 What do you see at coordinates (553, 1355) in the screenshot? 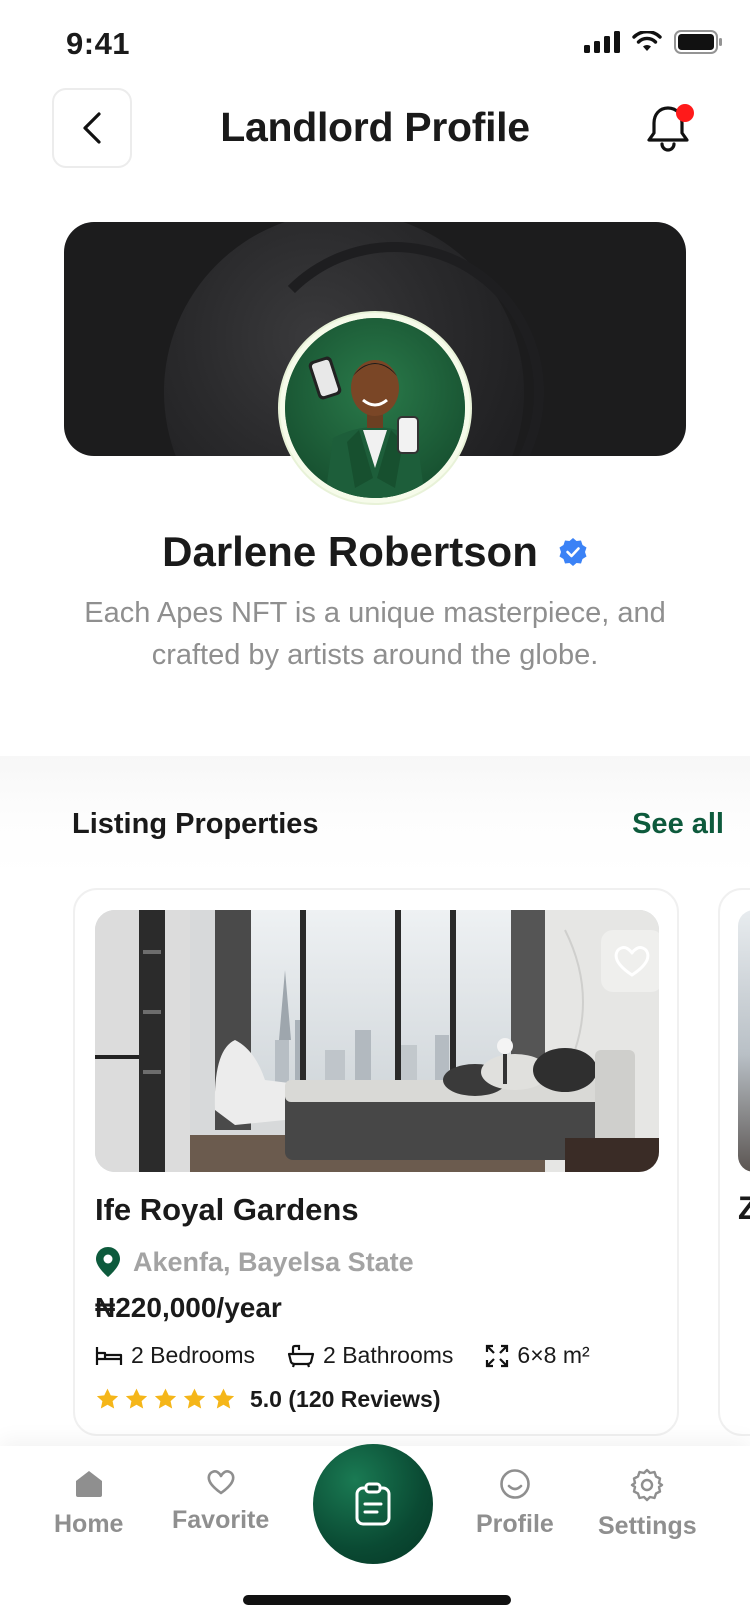
I see `size-label: 6×8 m²` at bounding box center [553, 1355].